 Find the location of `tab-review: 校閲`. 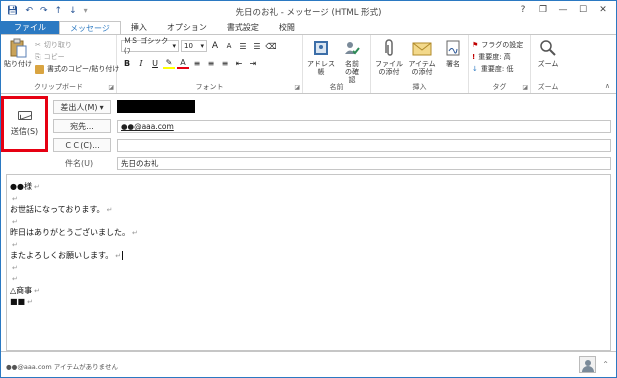

tab-review: 校閲 is located at coordinates (287, 28).